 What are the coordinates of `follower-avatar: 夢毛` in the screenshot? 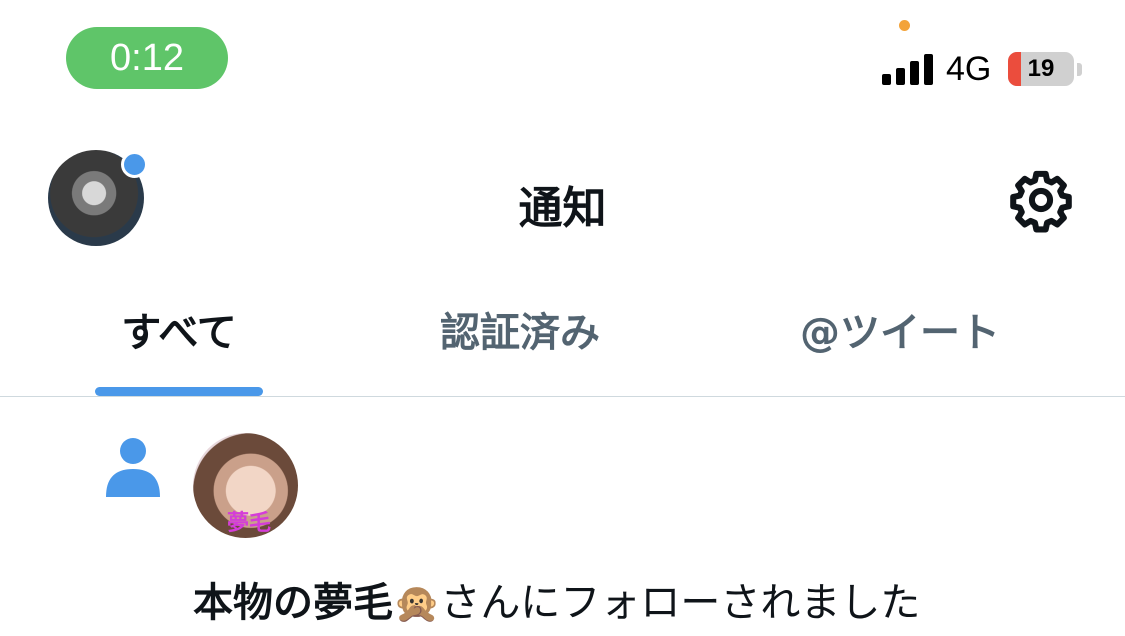 It's located at (245, 485).